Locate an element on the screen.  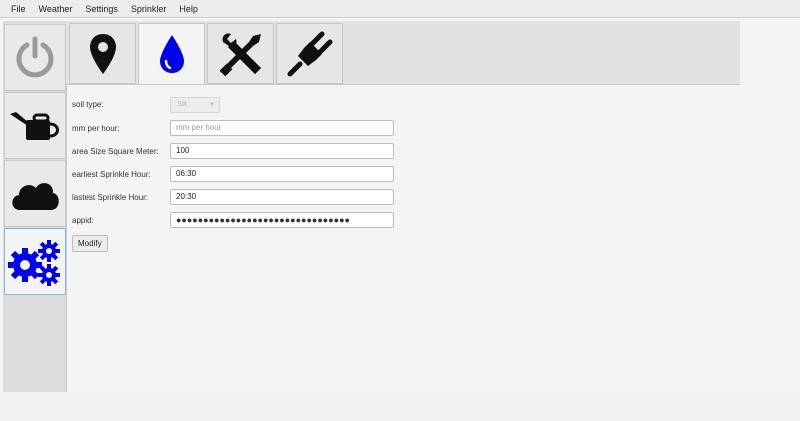
menu-sprinkler: Sprinkler is located at coordinates (149, 9).